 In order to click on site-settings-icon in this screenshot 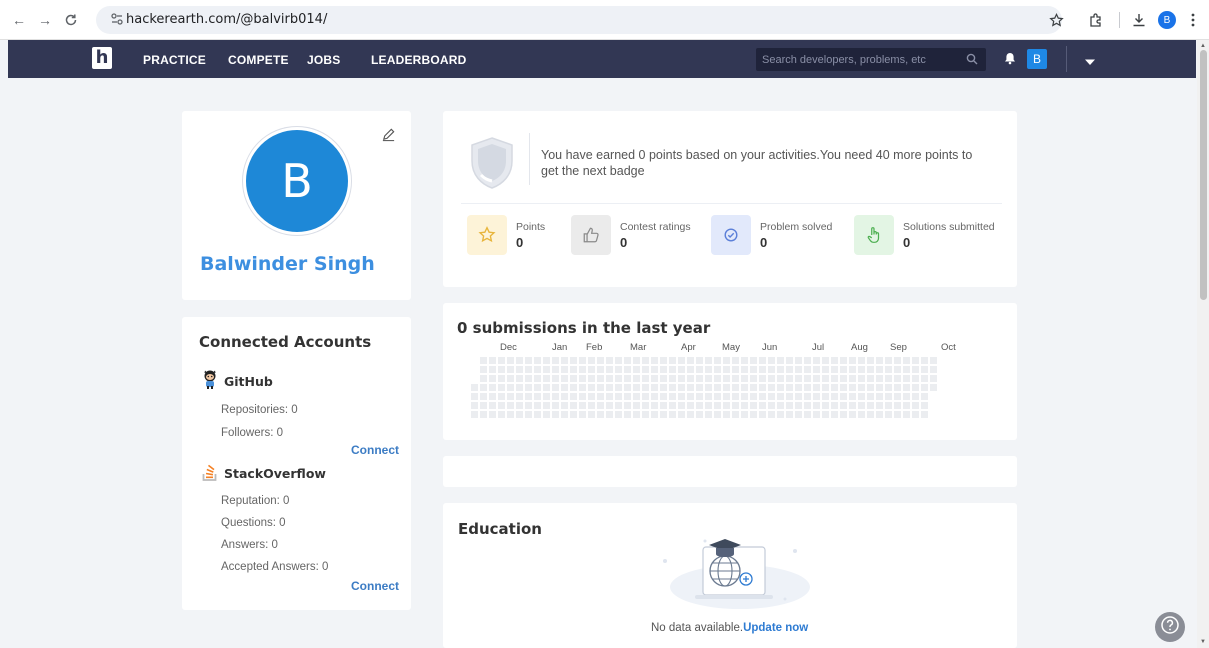, I will do `click(118, 20)`.